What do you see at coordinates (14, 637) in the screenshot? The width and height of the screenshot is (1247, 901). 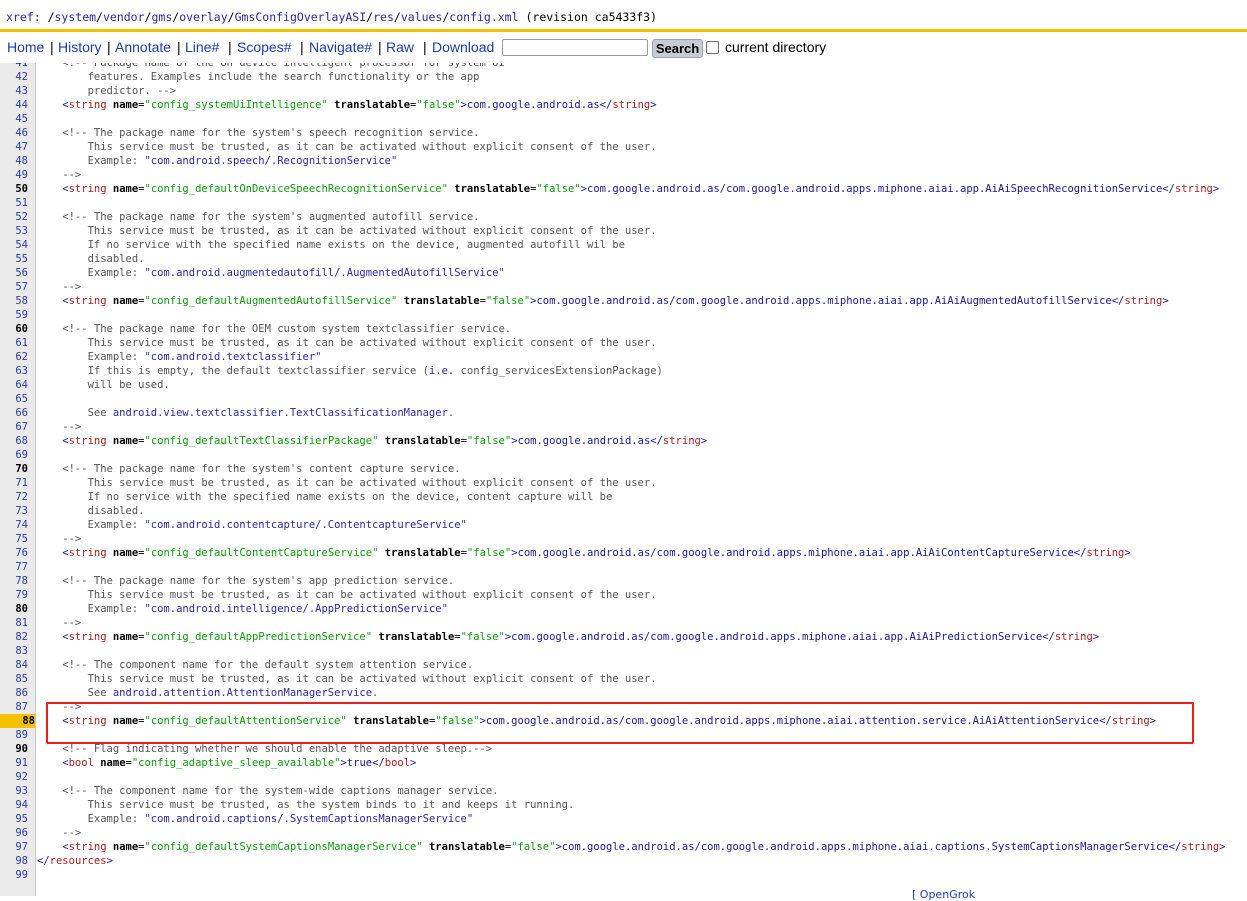 I see `line-number-link: 82` at bounding box center [14, 637].